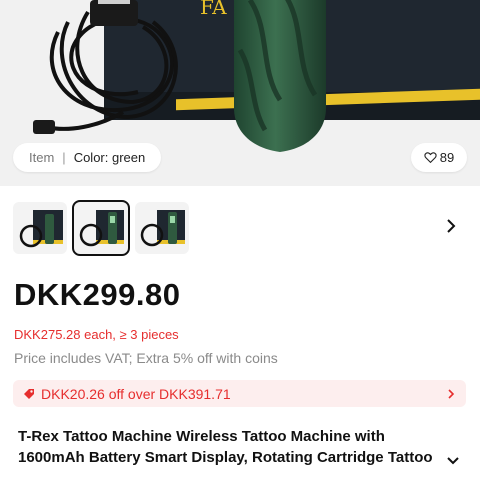 The width and height of the screenshot is (480, 480). I want to click on thumbnail-strip, so click(101, 228).